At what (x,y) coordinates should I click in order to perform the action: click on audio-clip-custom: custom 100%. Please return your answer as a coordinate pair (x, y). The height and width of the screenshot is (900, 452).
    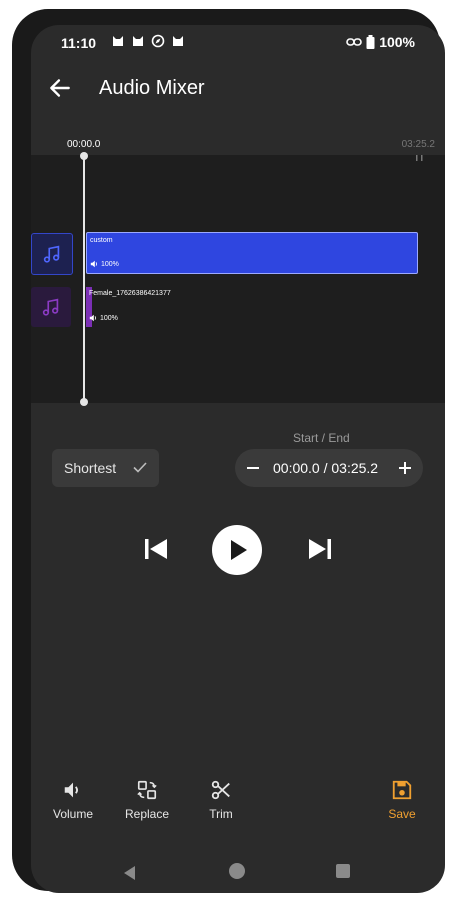
    Looking at the image, I should click on (252, 253).